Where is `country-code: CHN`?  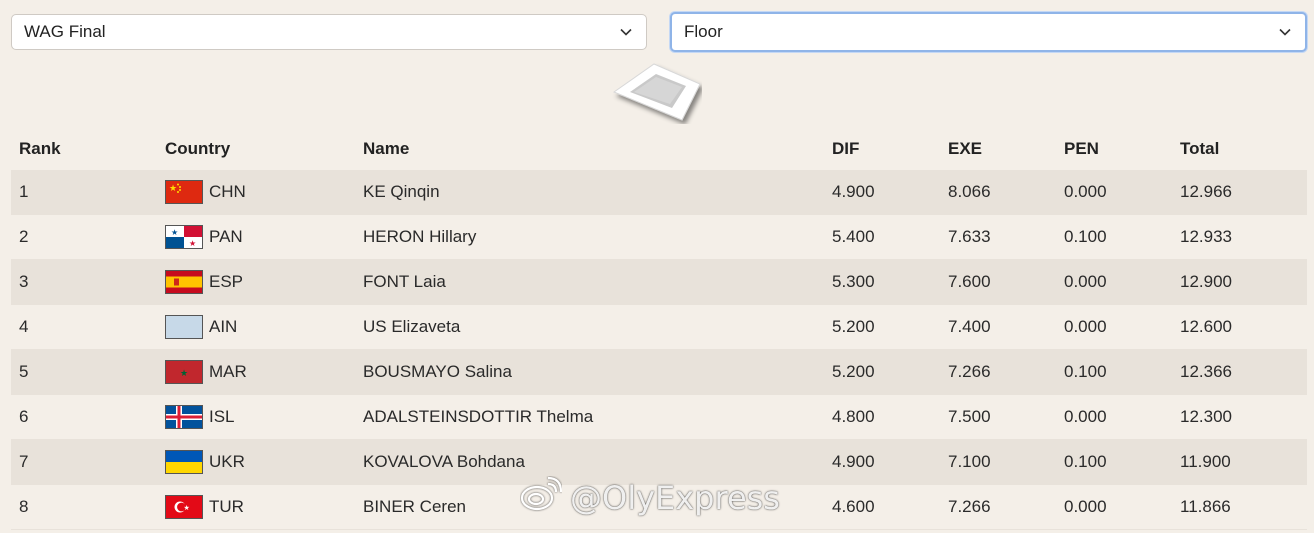 country-code: CHN is located at coordinates (227, 191).